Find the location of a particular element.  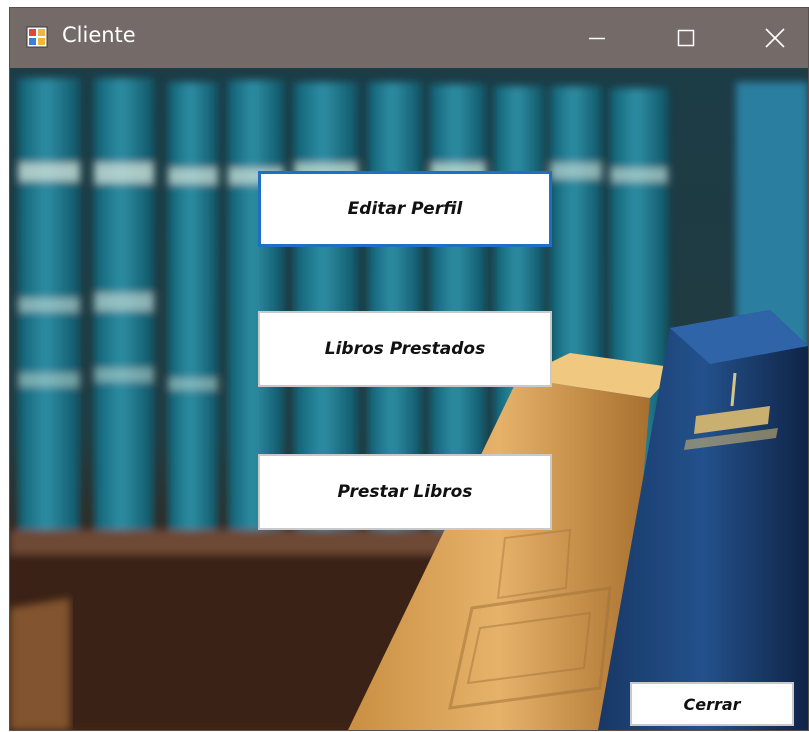

minimize-button is located at coordinates (597, 38).